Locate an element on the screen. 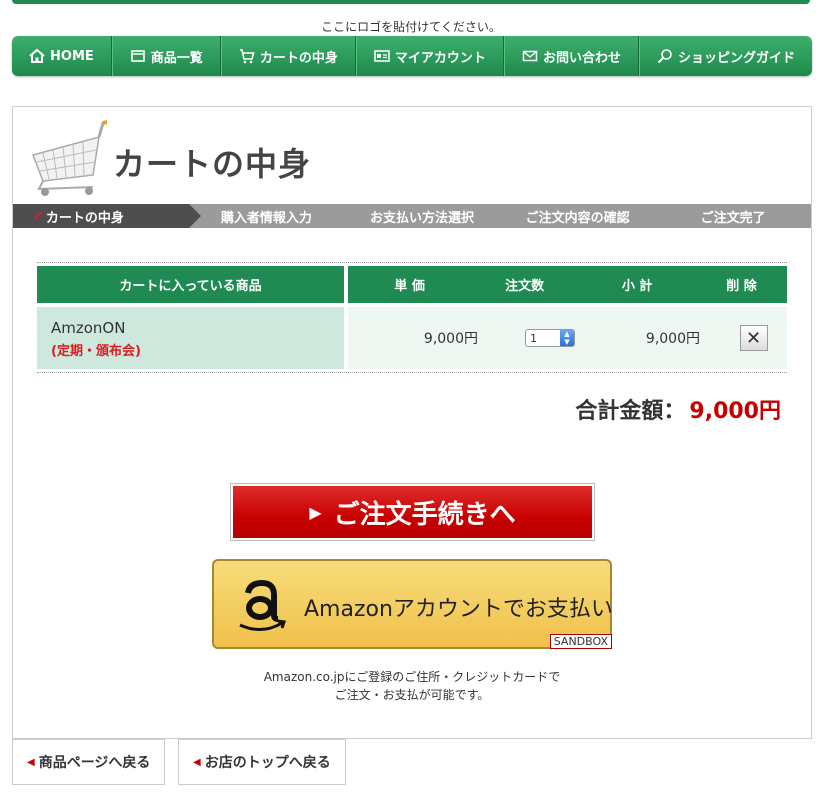 This screenshot has width=822, height=807. delete-cell: ✕ is located at coordinates (743, 338).